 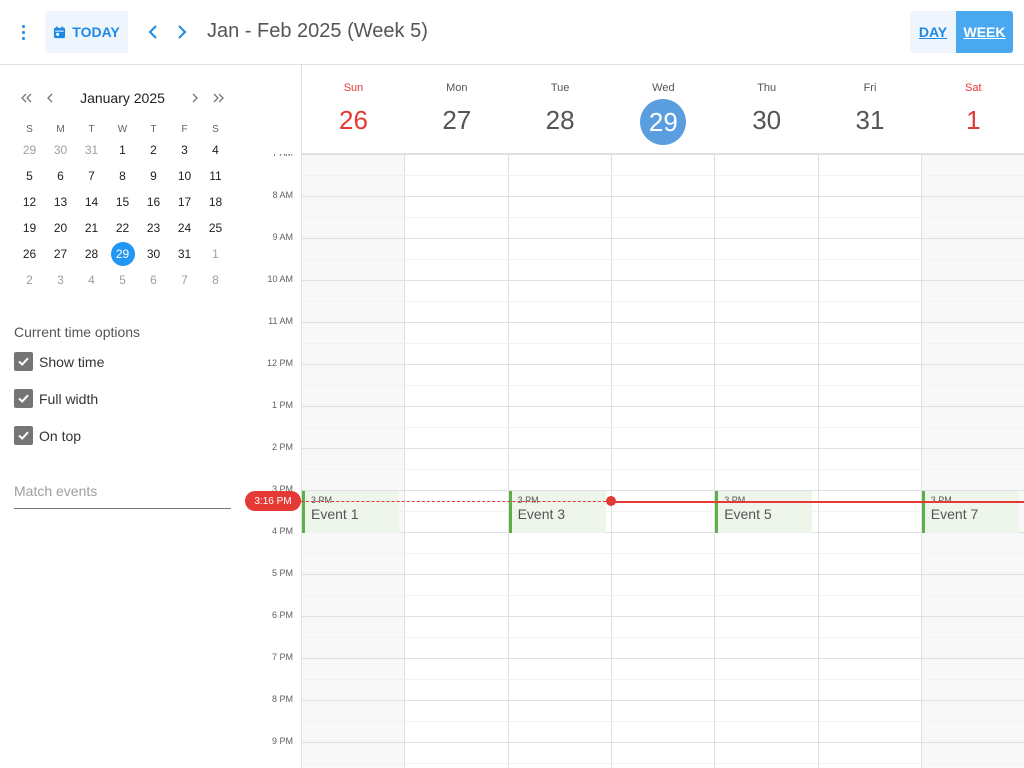 What do you see at coordinates (215, 228) in the screenshot?
I see `mini-day: 25` at bounding box center [215, 228].